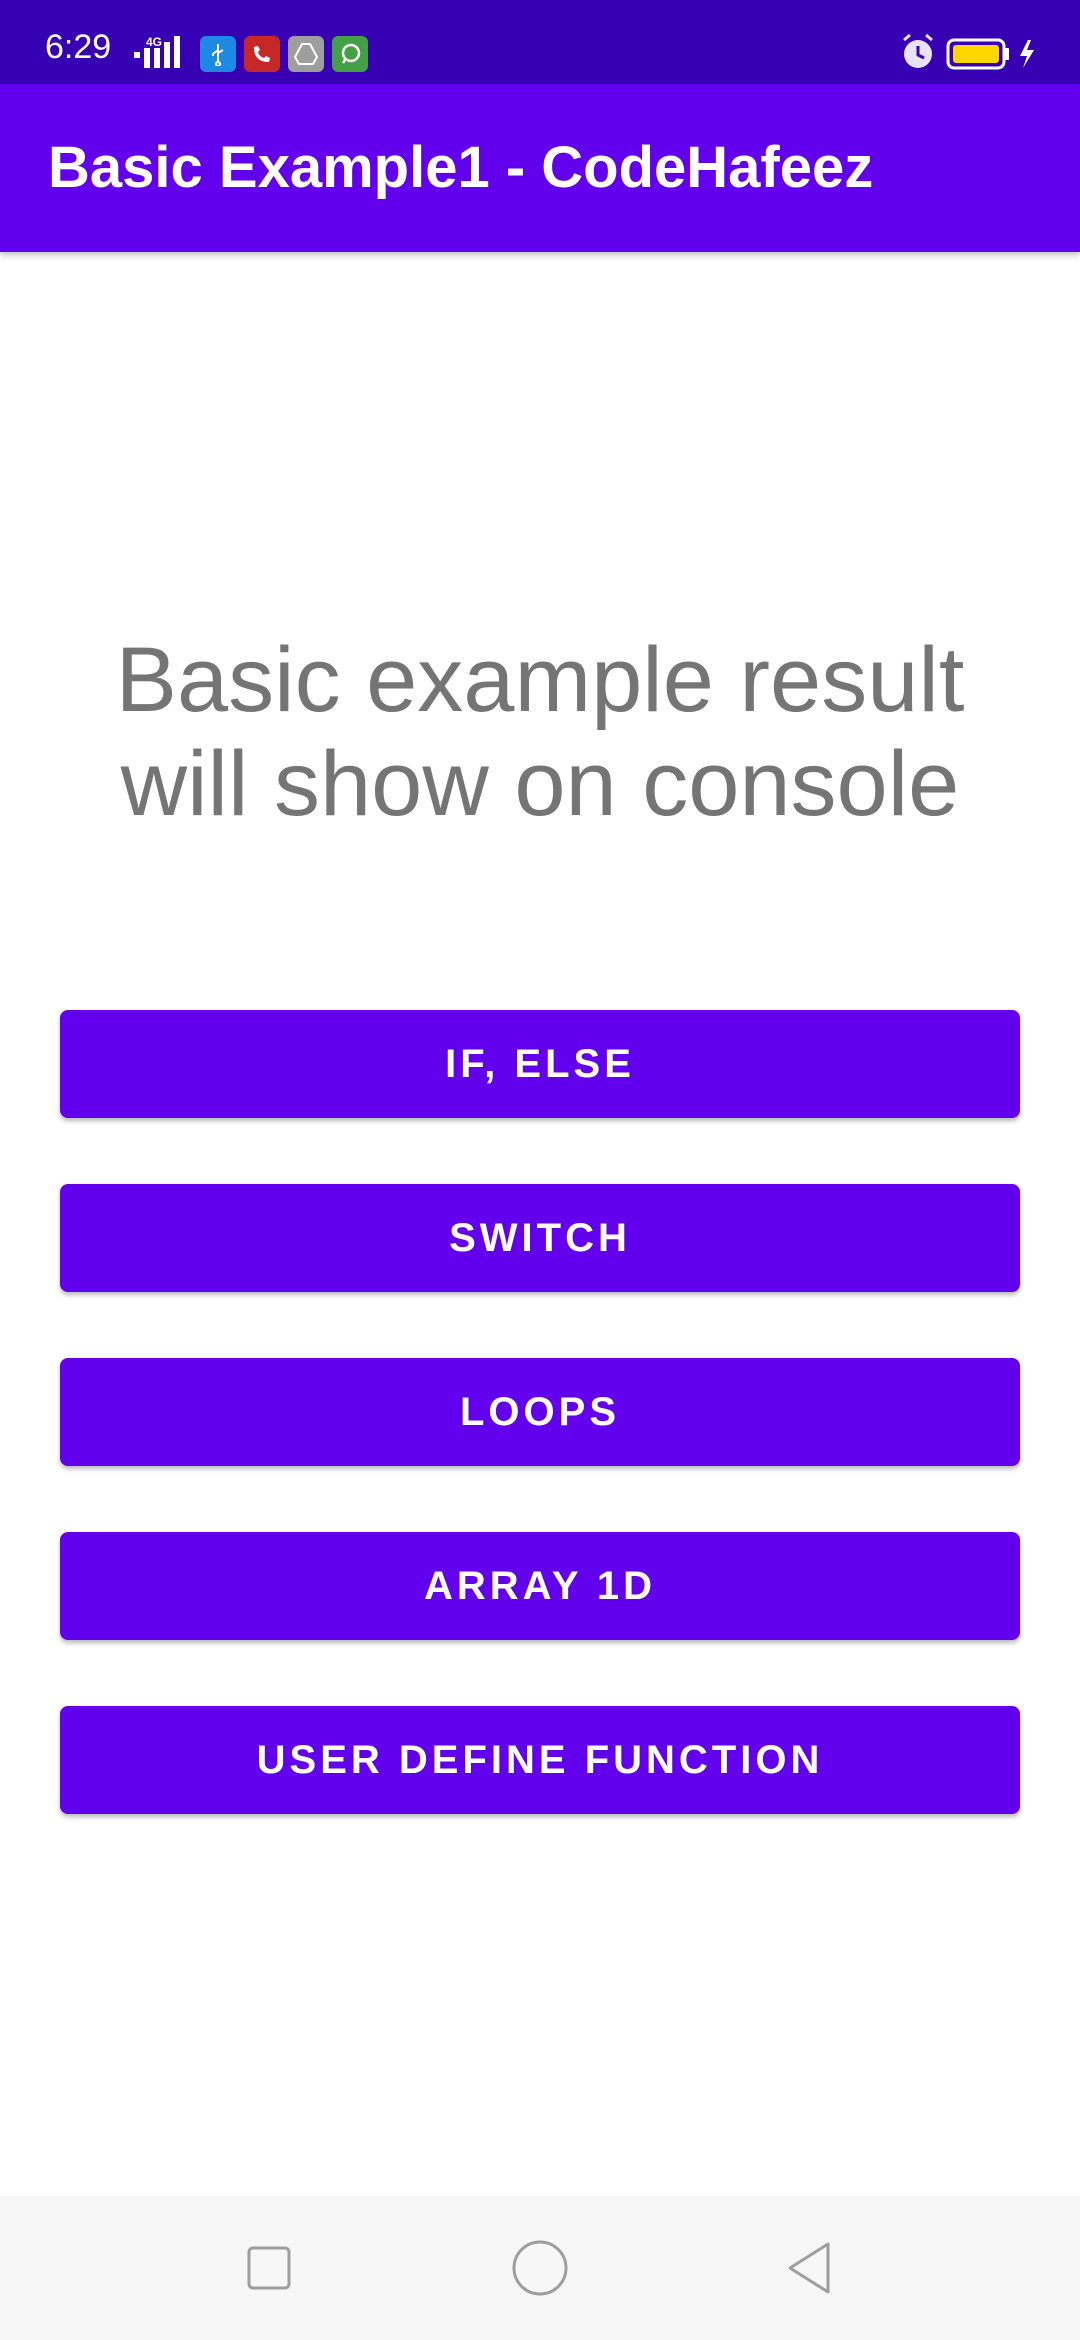 The width and height of the screenshot is (1080, 2340). I want to click on home-circle-icon, so click(540, 2268).